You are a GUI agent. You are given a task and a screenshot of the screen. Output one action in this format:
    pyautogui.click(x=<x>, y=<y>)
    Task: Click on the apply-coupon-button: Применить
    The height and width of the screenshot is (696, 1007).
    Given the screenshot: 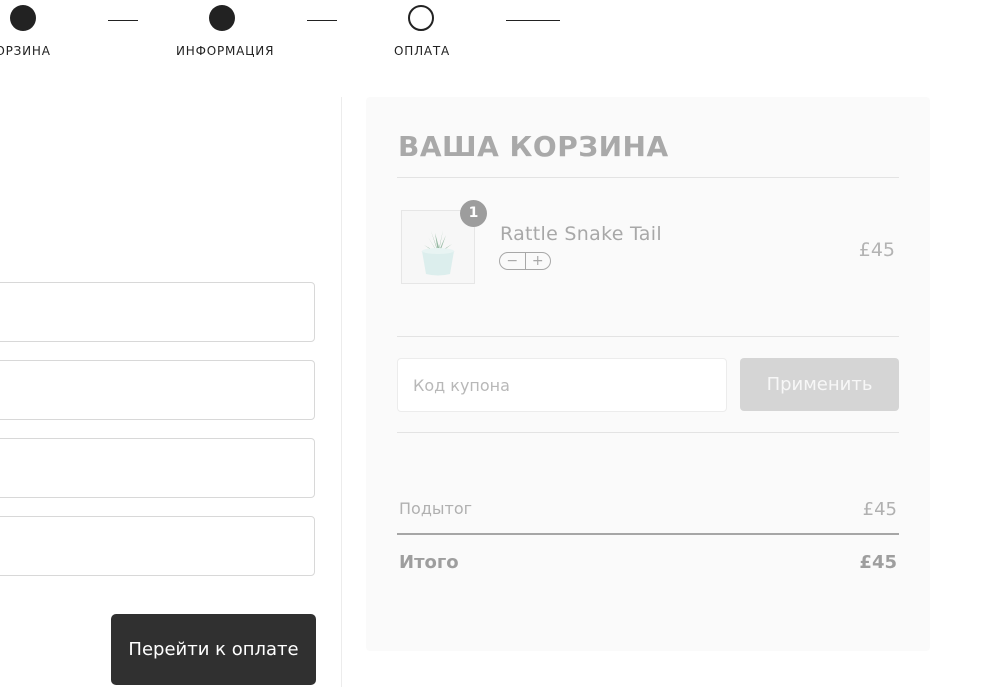 What is the action you would take?
    pyautogui.click(x=819, y=384)
    